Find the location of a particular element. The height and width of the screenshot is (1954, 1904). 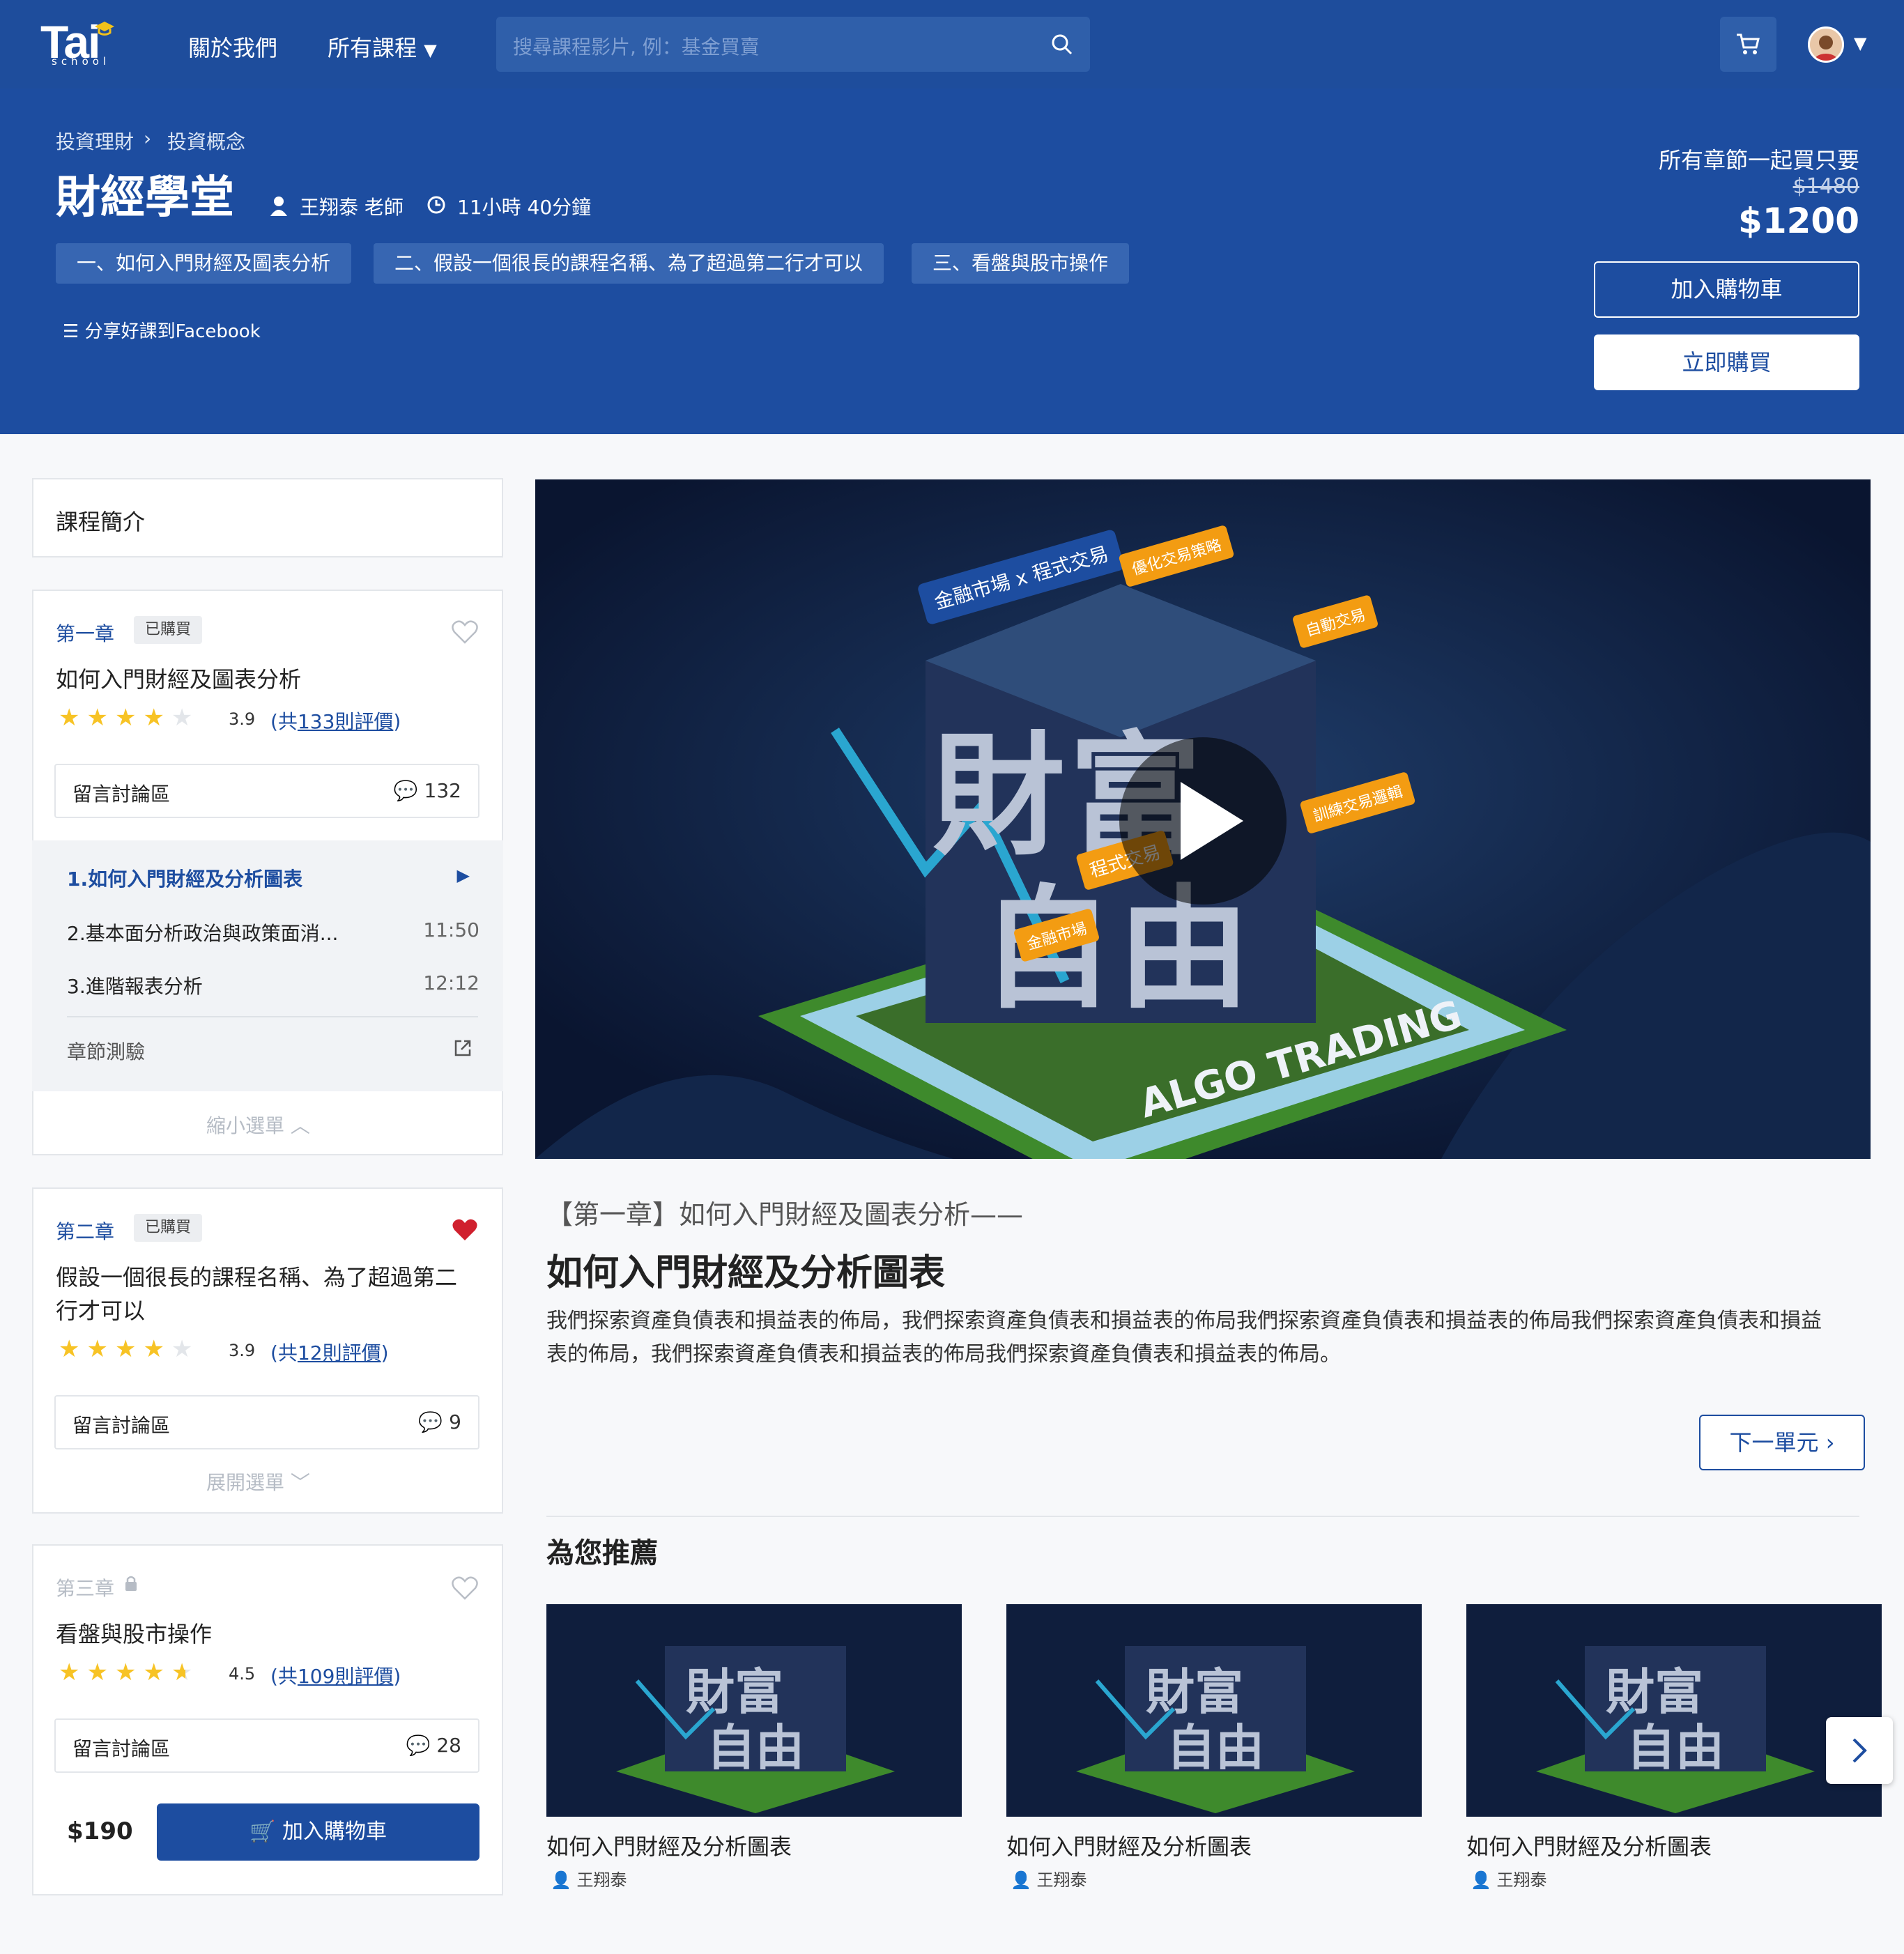

carousel-next-button is located at coordinates (1859, 1750).